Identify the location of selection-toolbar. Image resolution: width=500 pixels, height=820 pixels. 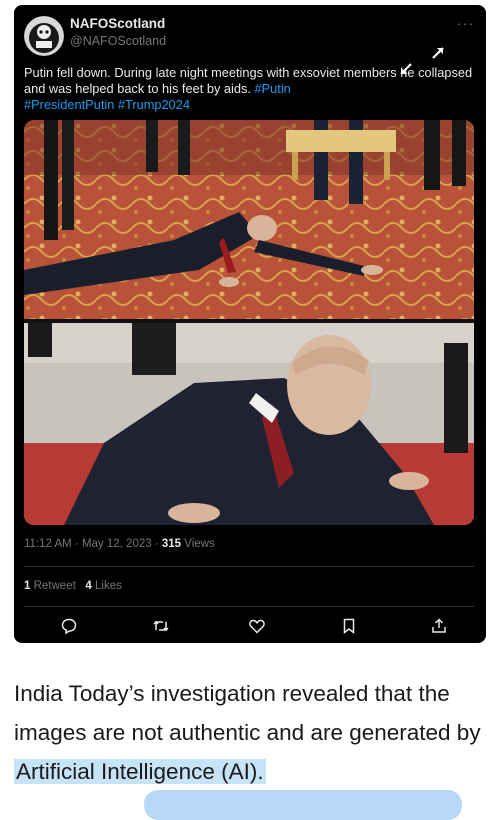
(303, 805).